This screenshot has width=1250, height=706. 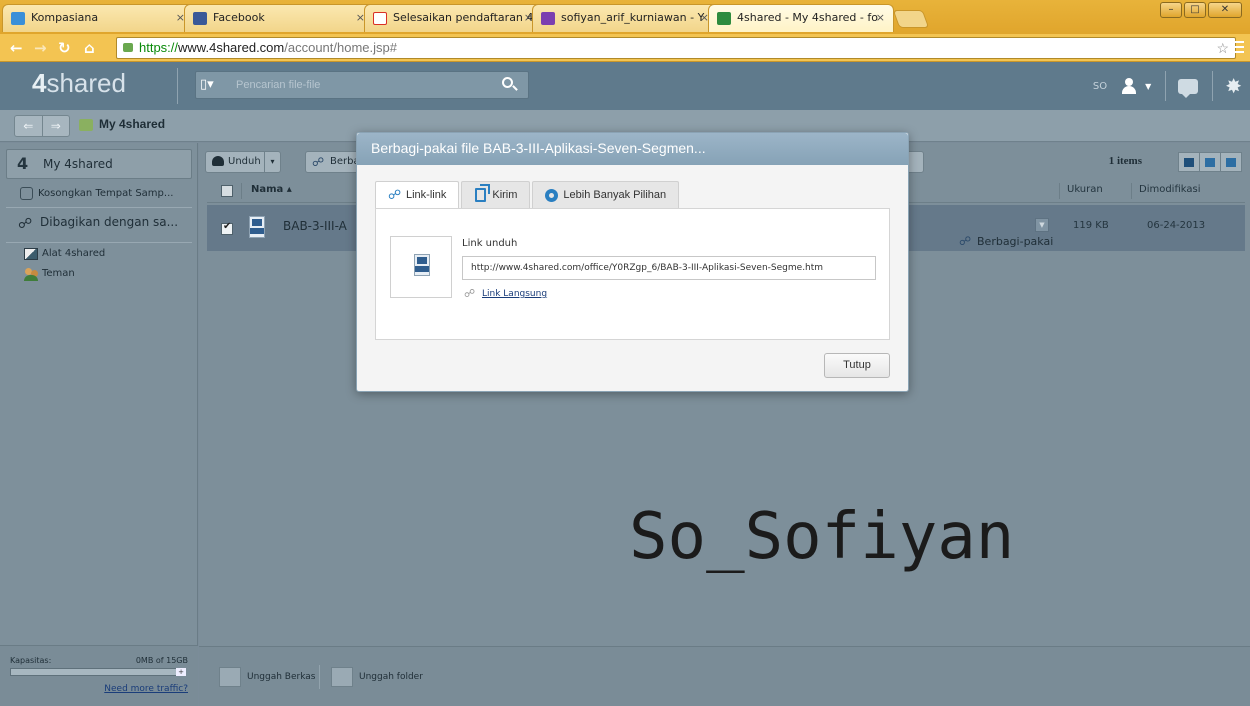 I want to click on facebook-icon, so click(x=200, y=18).